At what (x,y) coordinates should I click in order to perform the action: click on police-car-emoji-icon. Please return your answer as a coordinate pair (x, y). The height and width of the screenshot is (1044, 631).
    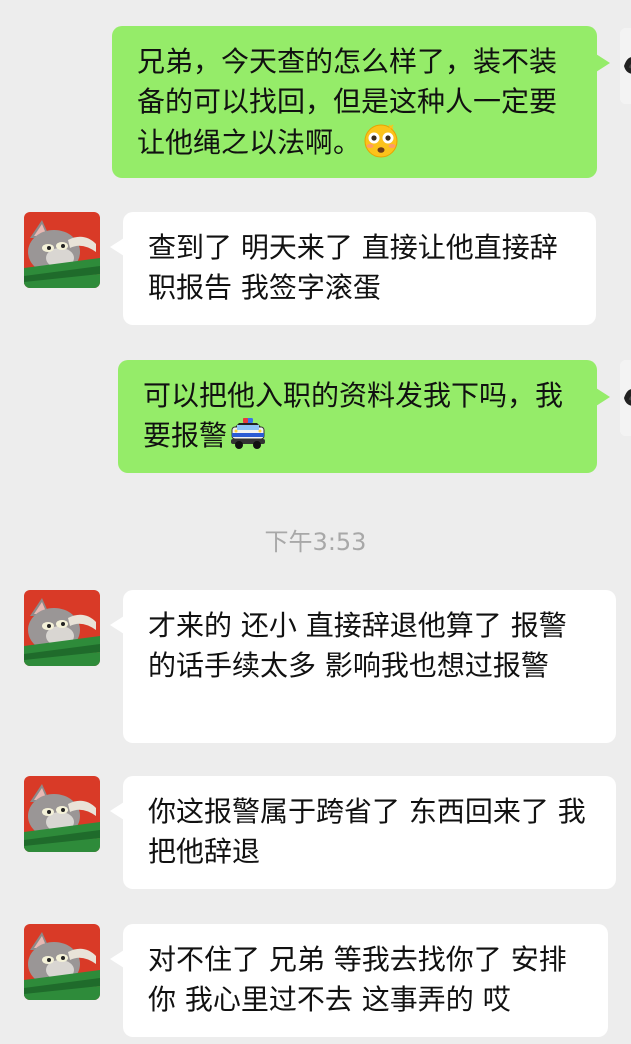
    Looking at the image, I should click on (248, 439).